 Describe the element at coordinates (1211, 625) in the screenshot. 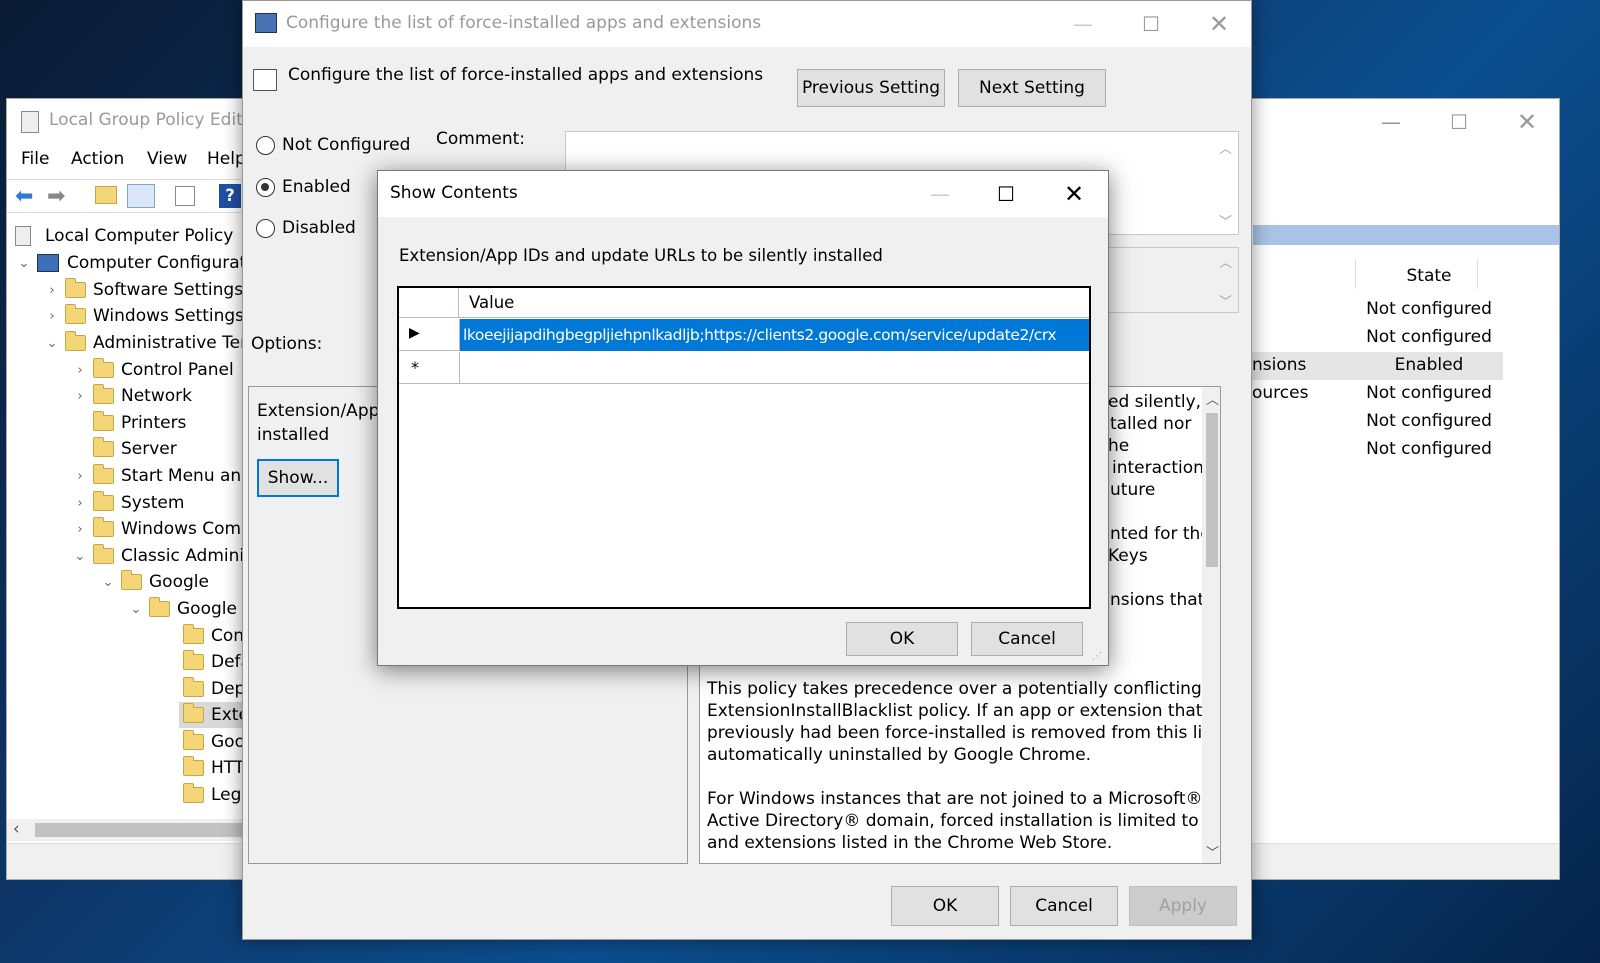

I see `help-vertical-scrollbar: ︿ ﹀` at that location.